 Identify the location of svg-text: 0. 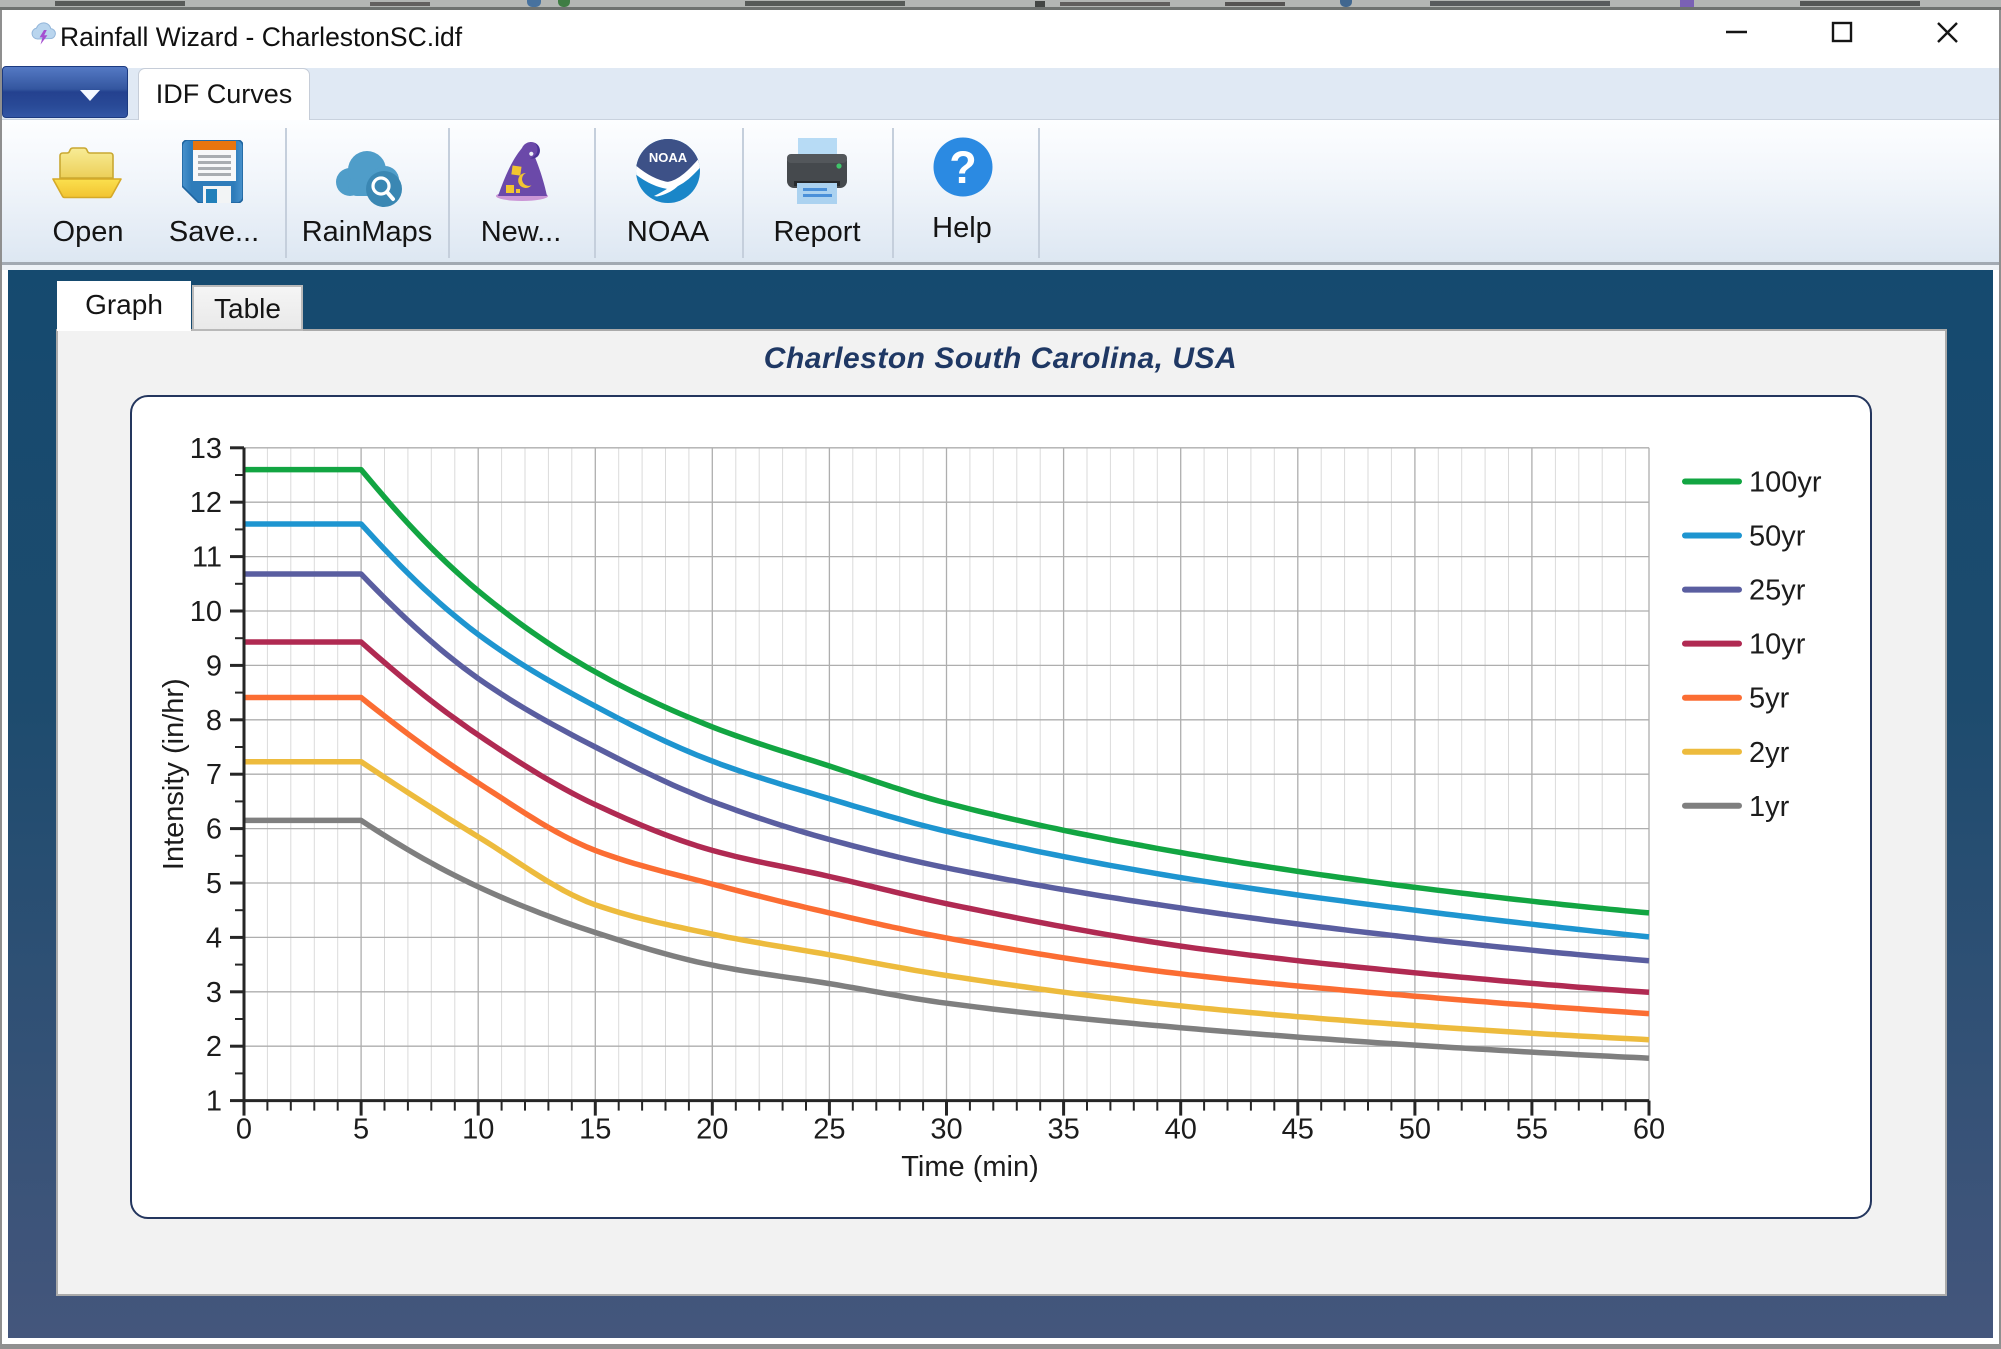
(244, 1130).